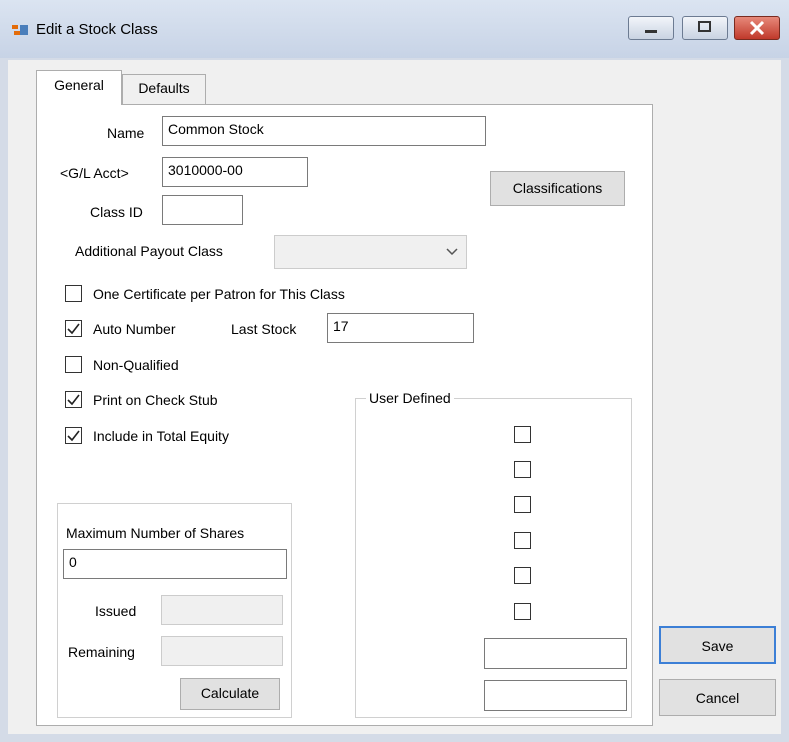  I want to click on class-id-label: Class ID, so click(116, 212).